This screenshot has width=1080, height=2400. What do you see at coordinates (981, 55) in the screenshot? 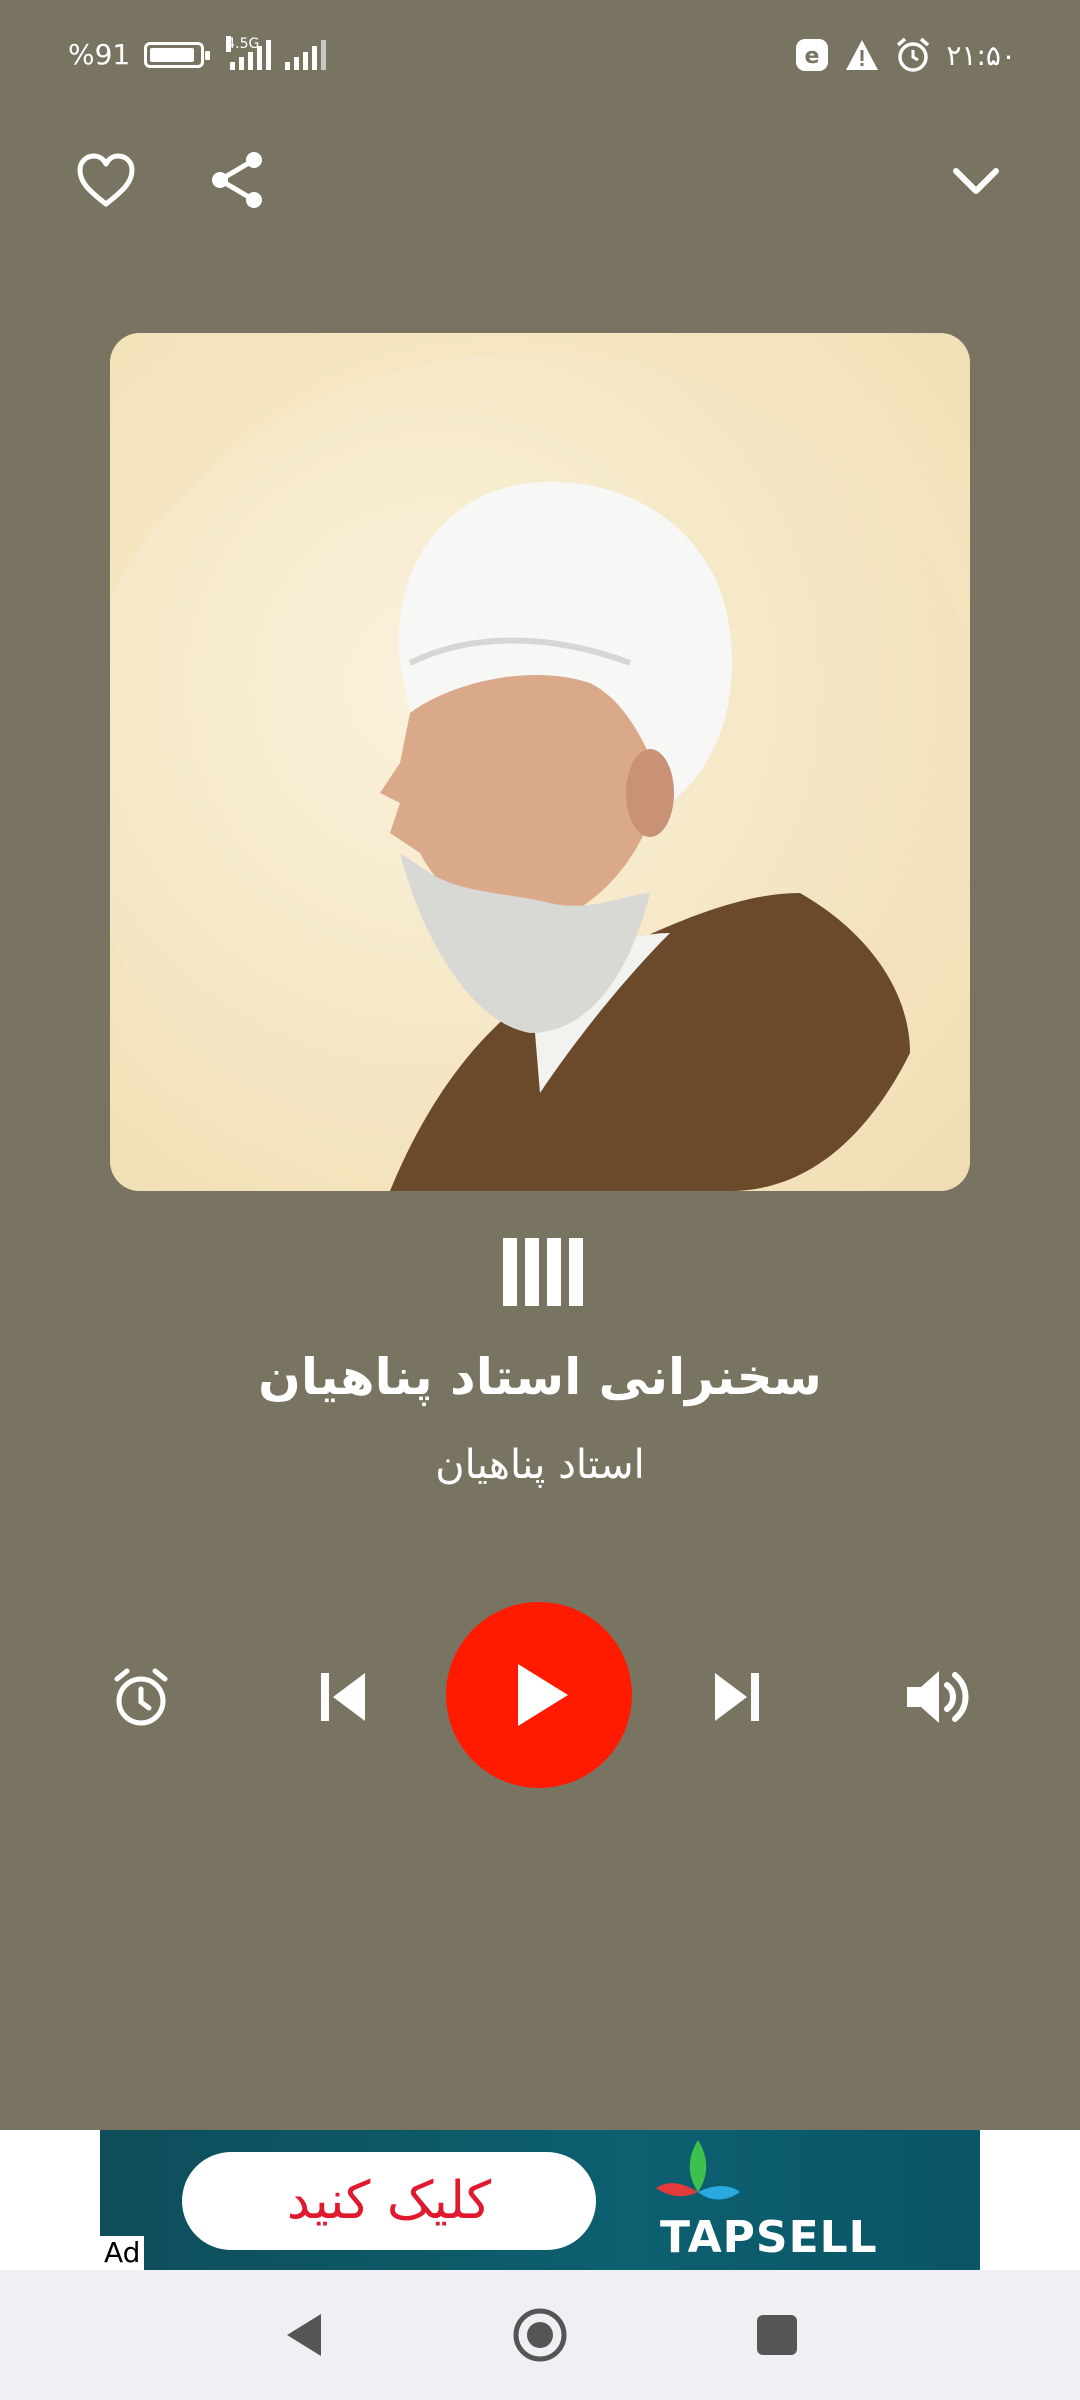
I see `clock: ۲۱:۵۰` at bounding box center [981, 55].